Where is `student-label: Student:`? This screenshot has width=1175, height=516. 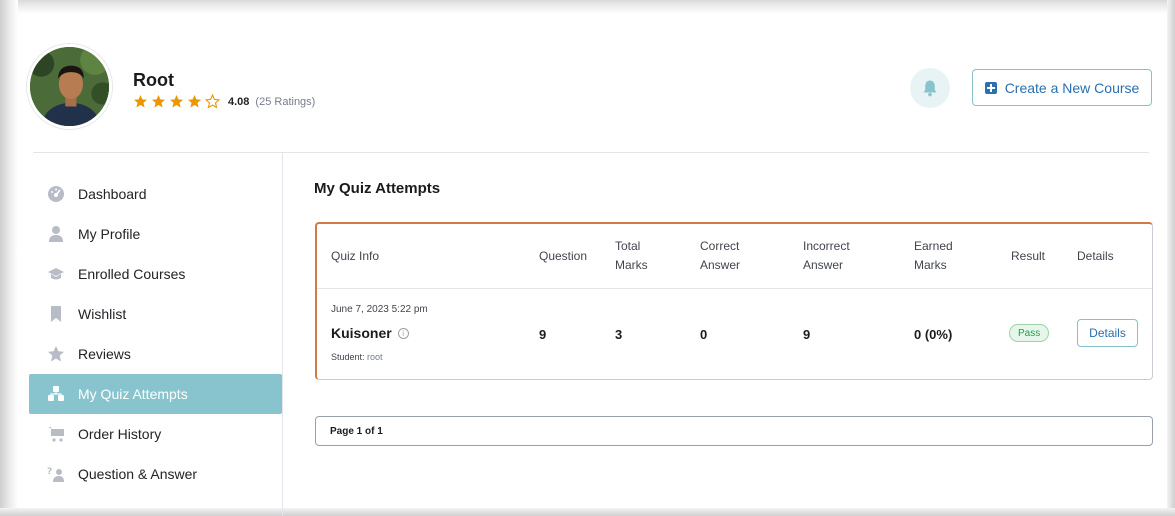
student-label: Student: is located at coordinates (348, 357).